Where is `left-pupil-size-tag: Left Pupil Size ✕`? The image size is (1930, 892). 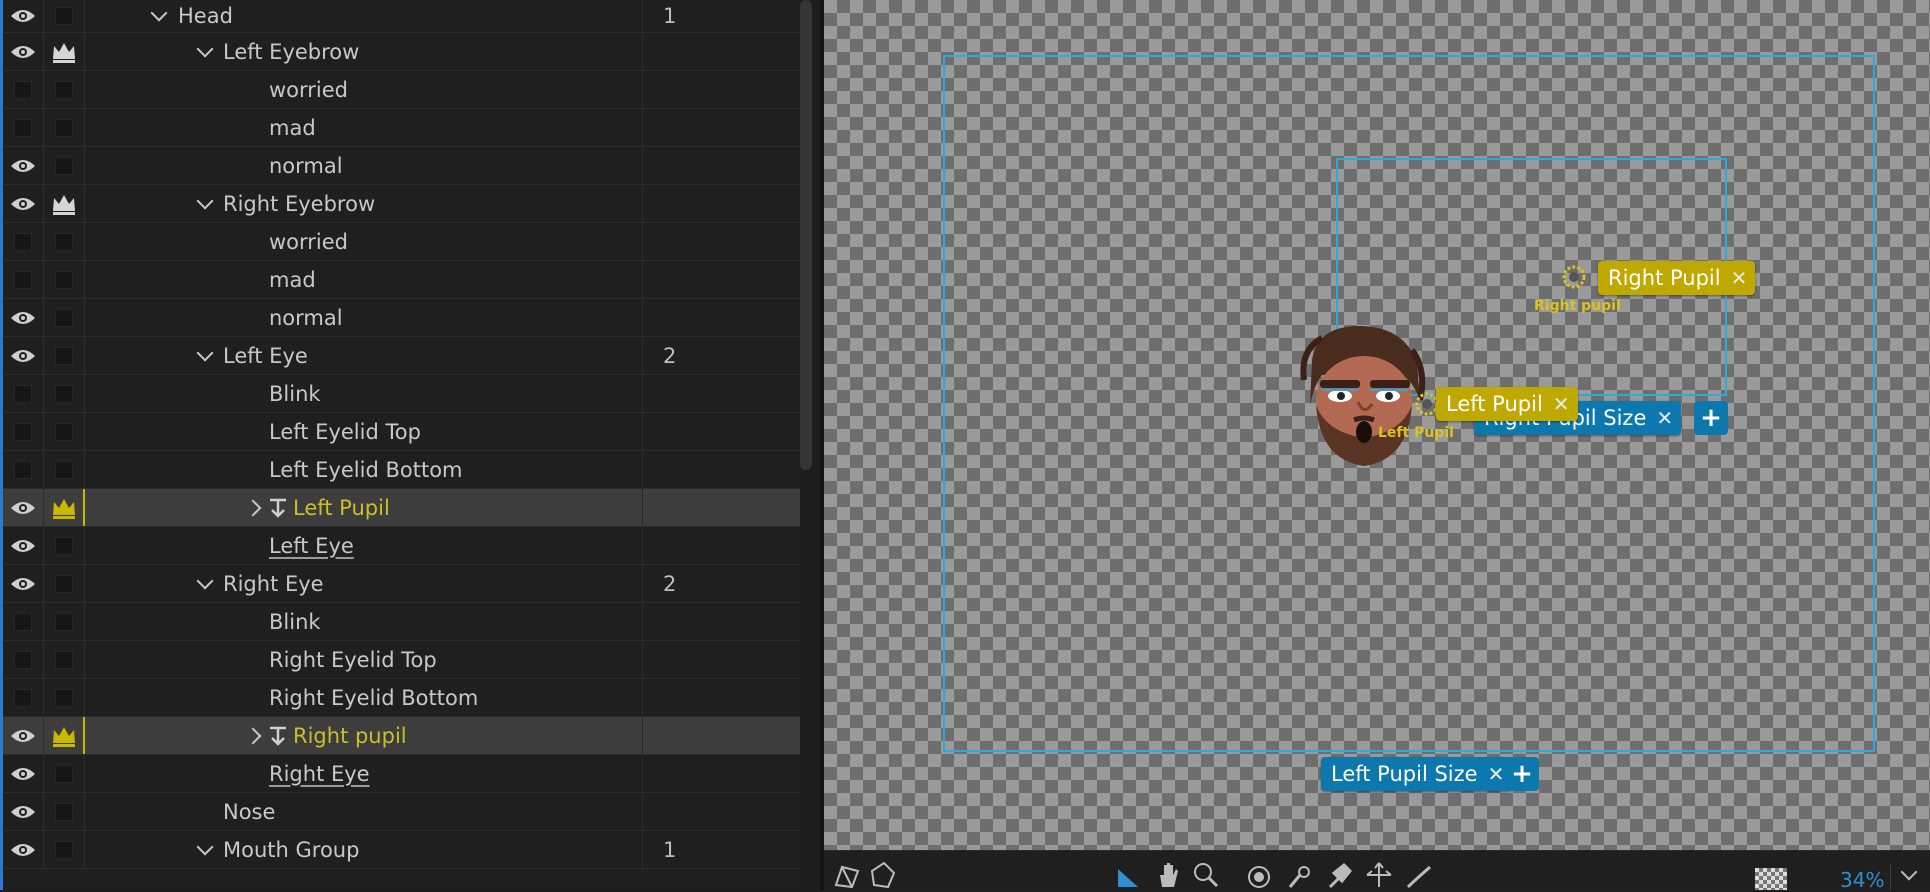 left-pupil-size-tag: Left Pupil Size ✕ is located at coordinates (1417, 774).